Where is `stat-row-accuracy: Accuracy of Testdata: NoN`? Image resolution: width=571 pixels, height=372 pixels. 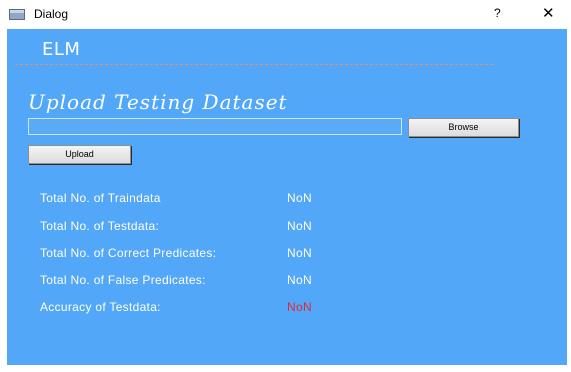
stat-row-accuracy: Accuracy of Testdata: NoN is located at coordinates (200, 309).